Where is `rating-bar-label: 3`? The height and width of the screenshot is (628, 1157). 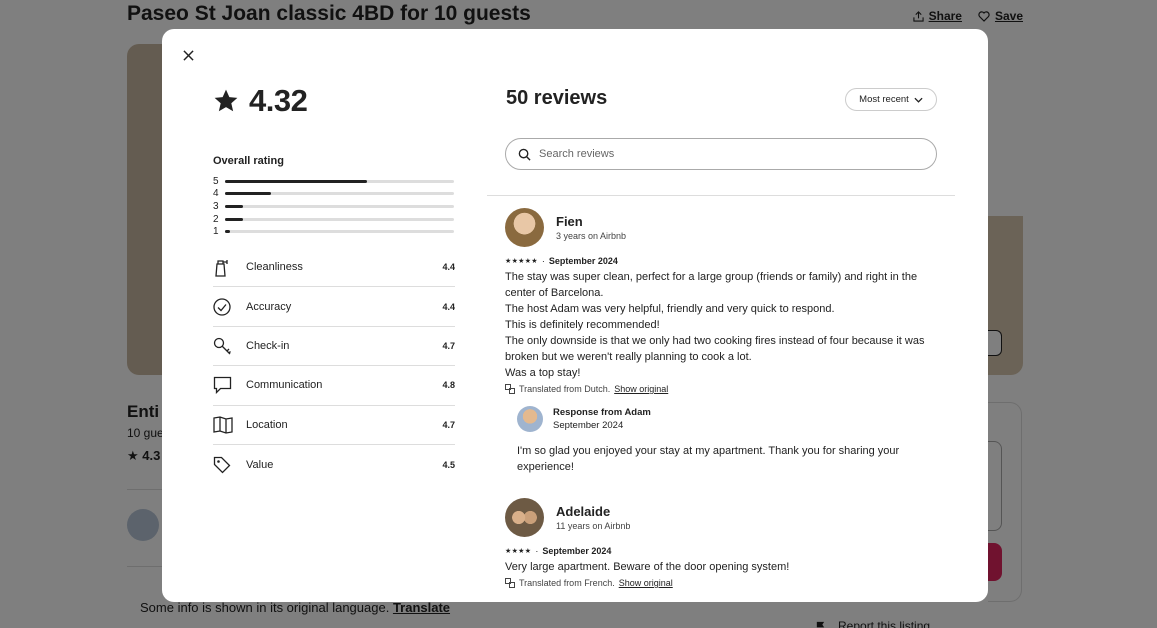 rating-bar-label: 3 is located at coordinates (216, 206).